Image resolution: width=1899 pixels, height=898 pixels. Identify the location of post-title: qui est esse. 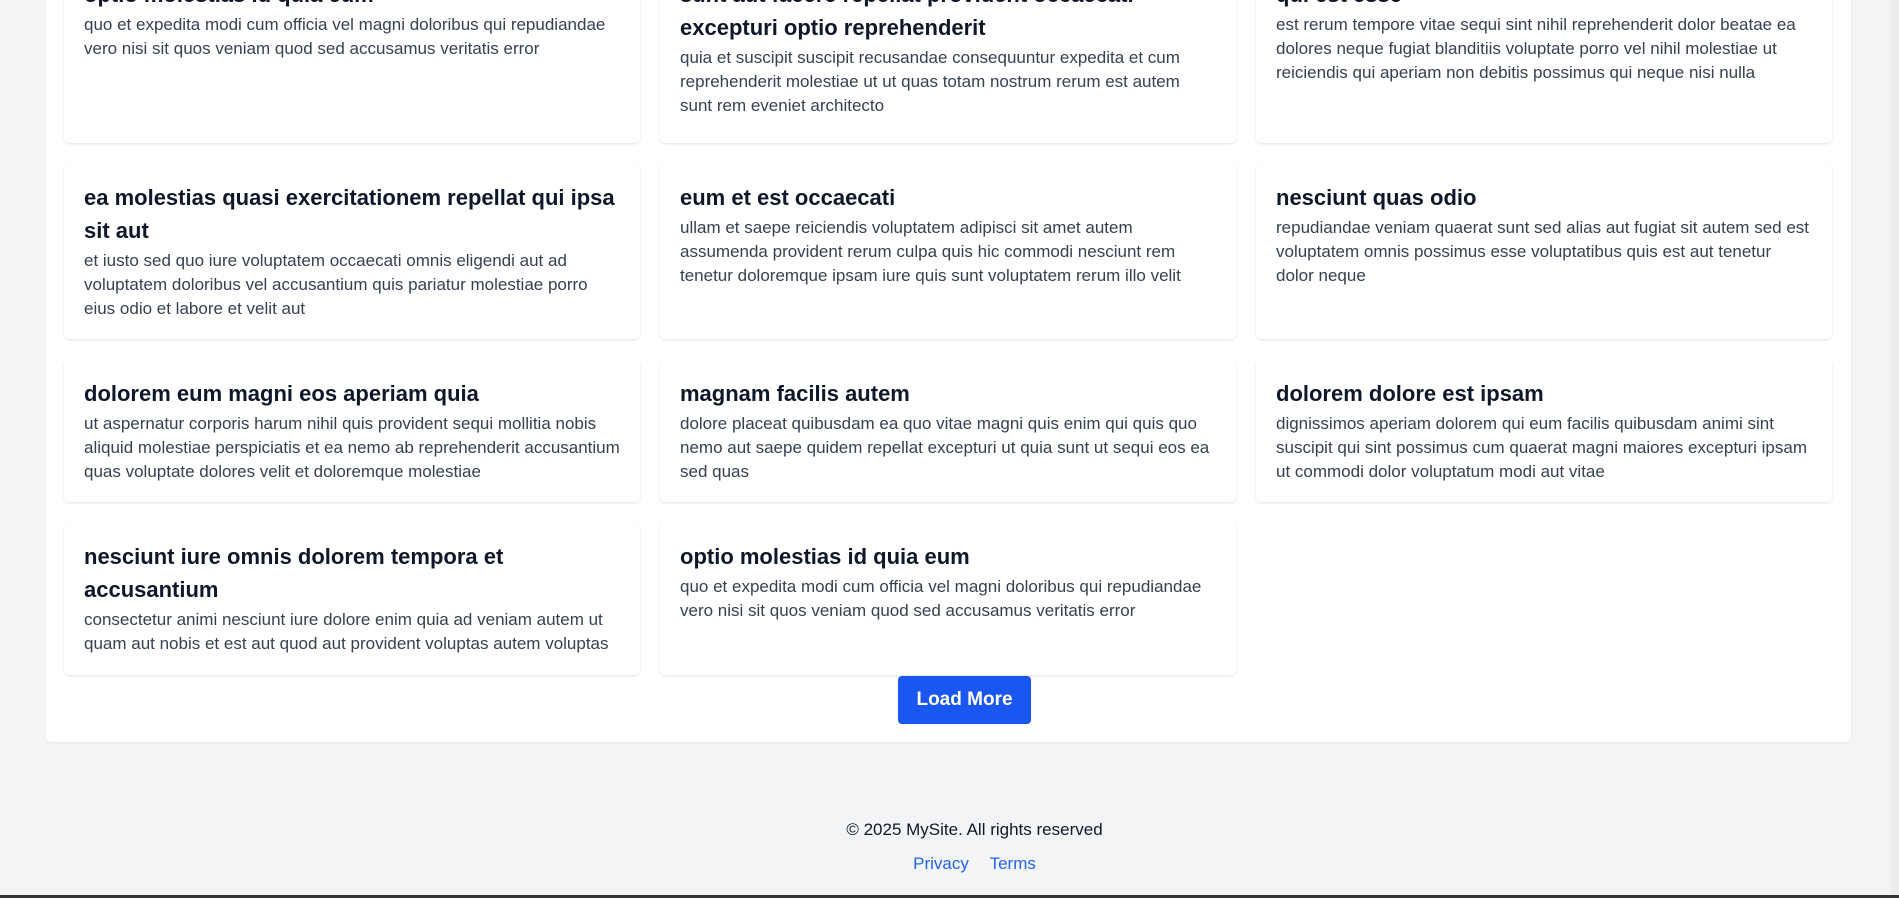
(1544, 5).